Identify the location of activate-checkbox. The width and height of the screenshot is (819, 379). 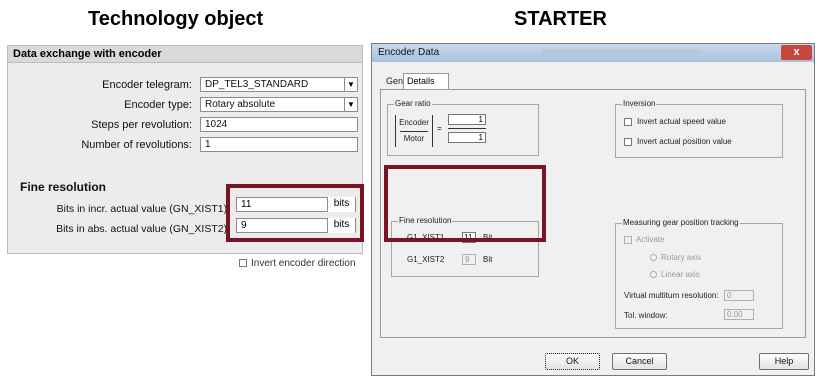
(628, 240).